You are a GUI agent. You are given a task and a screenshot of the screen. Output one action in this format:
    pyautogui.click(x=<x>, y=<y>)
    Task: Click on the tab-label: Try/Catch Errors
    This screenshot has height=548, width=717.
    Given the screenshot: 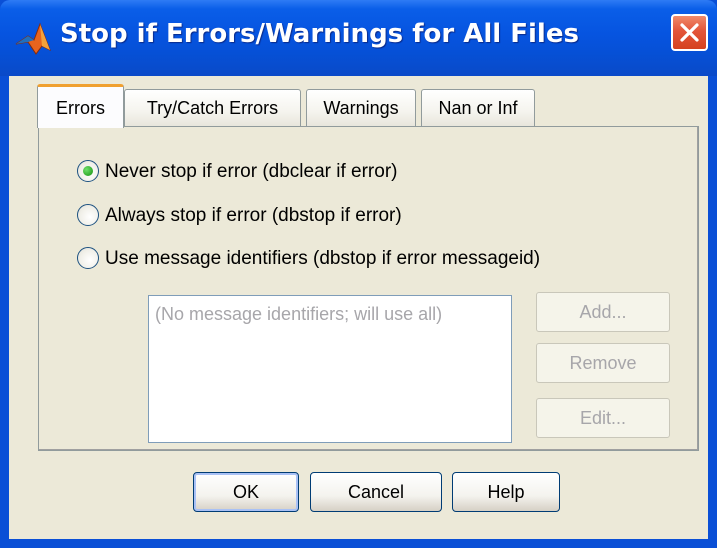 What is the action you would take?
    pyautogui.click(x=212, y=108)
    